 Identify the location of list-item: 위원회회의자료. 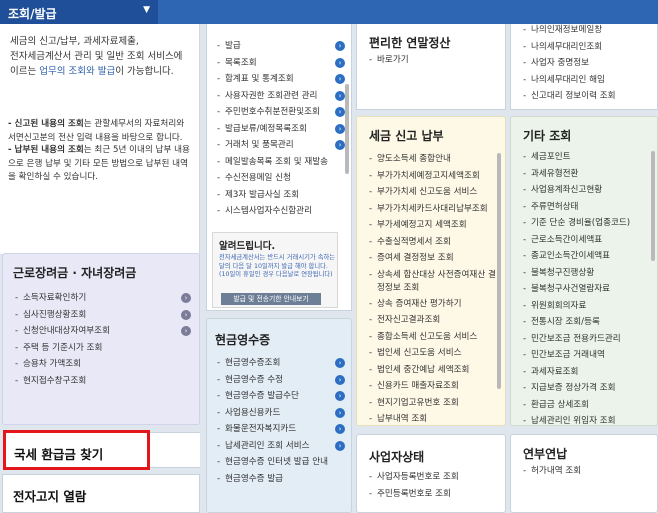
(587, 306).